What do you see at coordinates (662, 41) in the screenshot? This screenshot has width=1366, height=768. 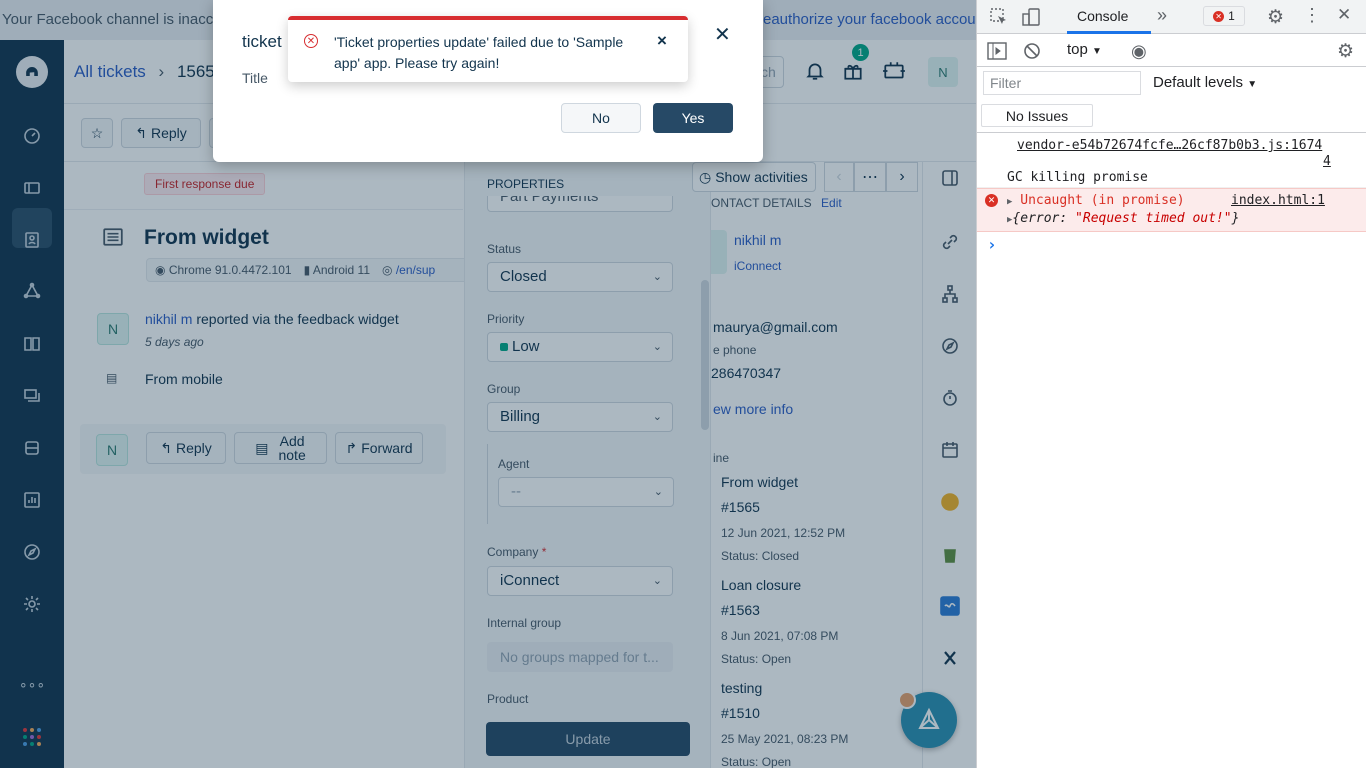 I see `toast-close-icon: ×` at bounding box center [662, 41].